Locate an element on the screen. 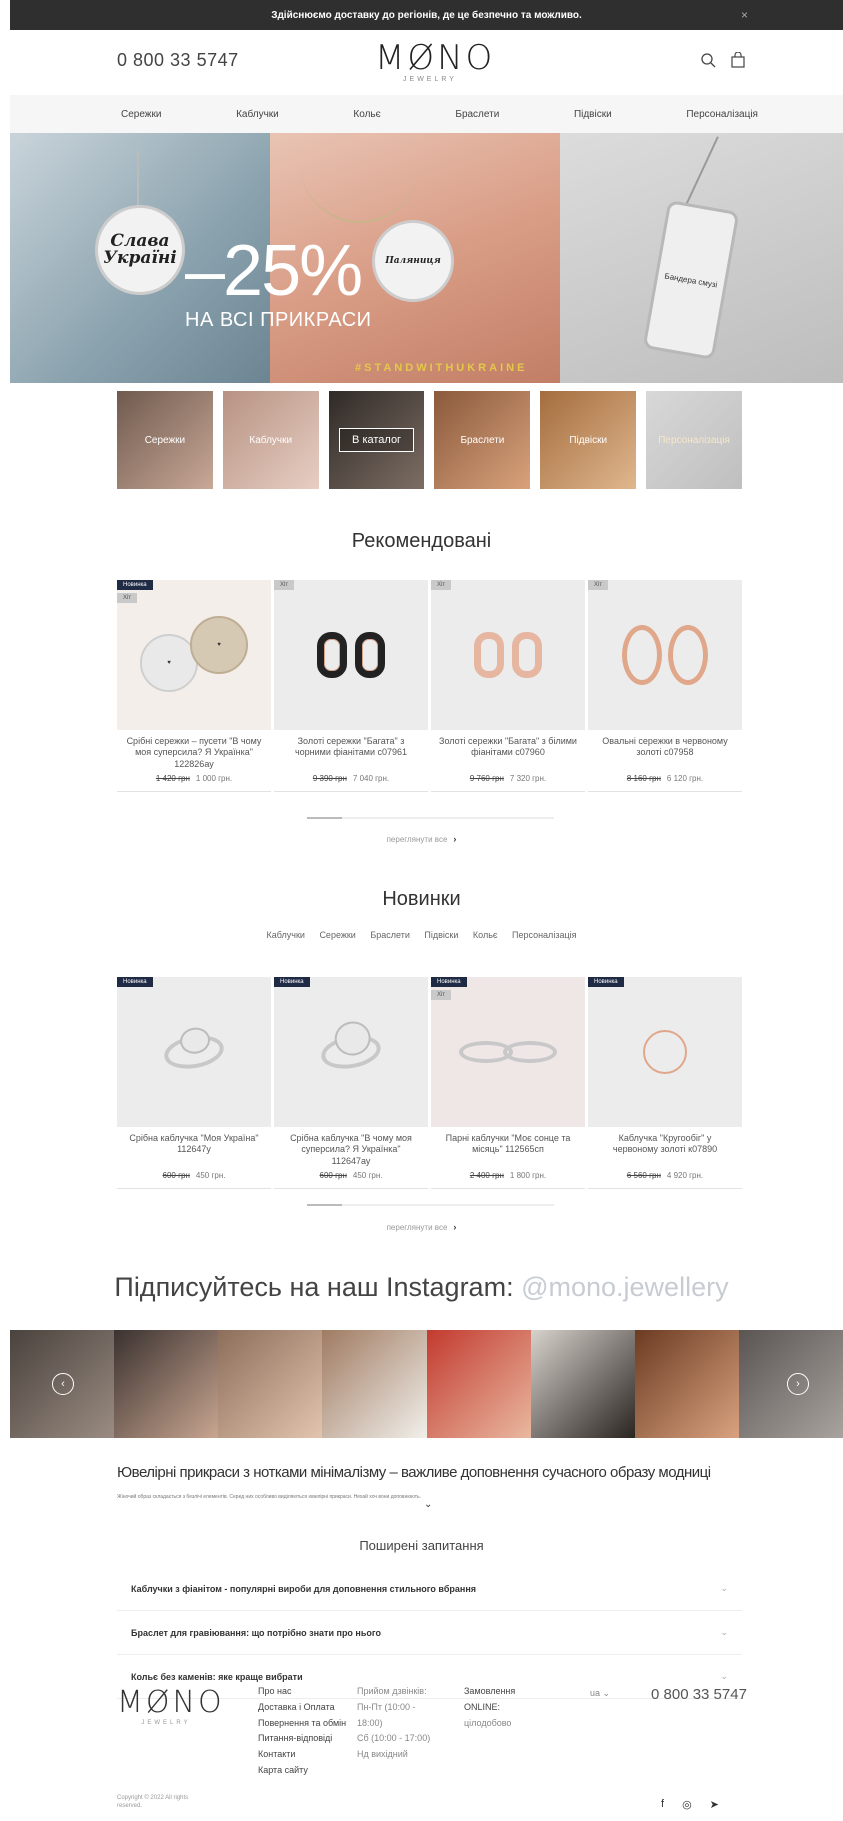  ring-top is located at coordinates (195, 1041).